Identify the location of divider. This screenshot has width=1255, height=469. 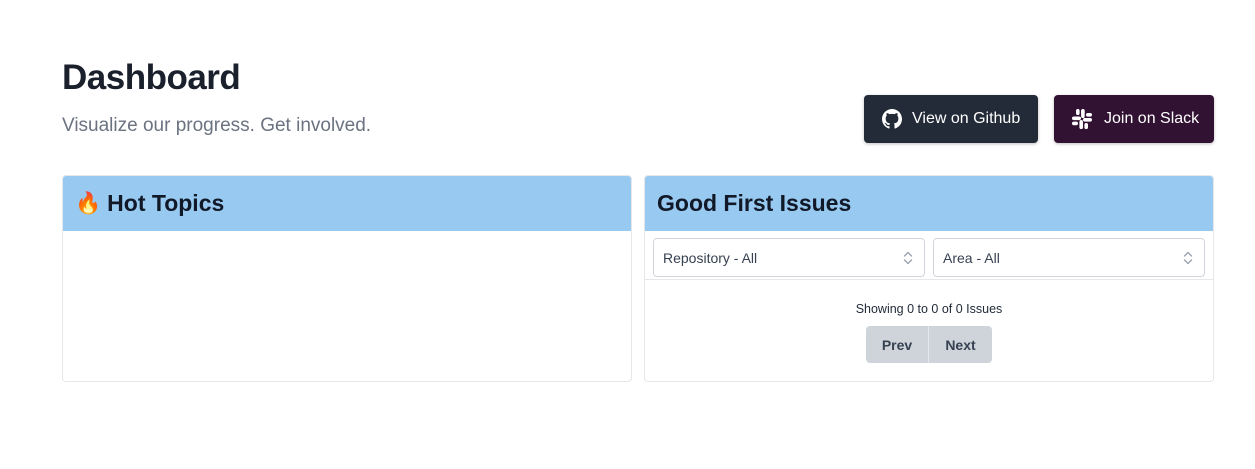
(929, 279).